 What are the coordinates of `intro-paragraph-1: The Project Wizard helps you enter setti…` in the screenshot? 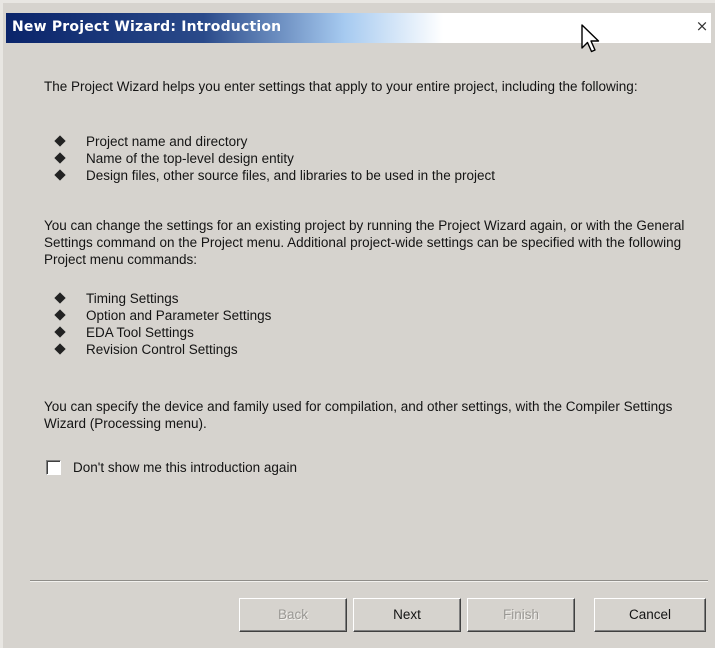 It's located at (341, 86).